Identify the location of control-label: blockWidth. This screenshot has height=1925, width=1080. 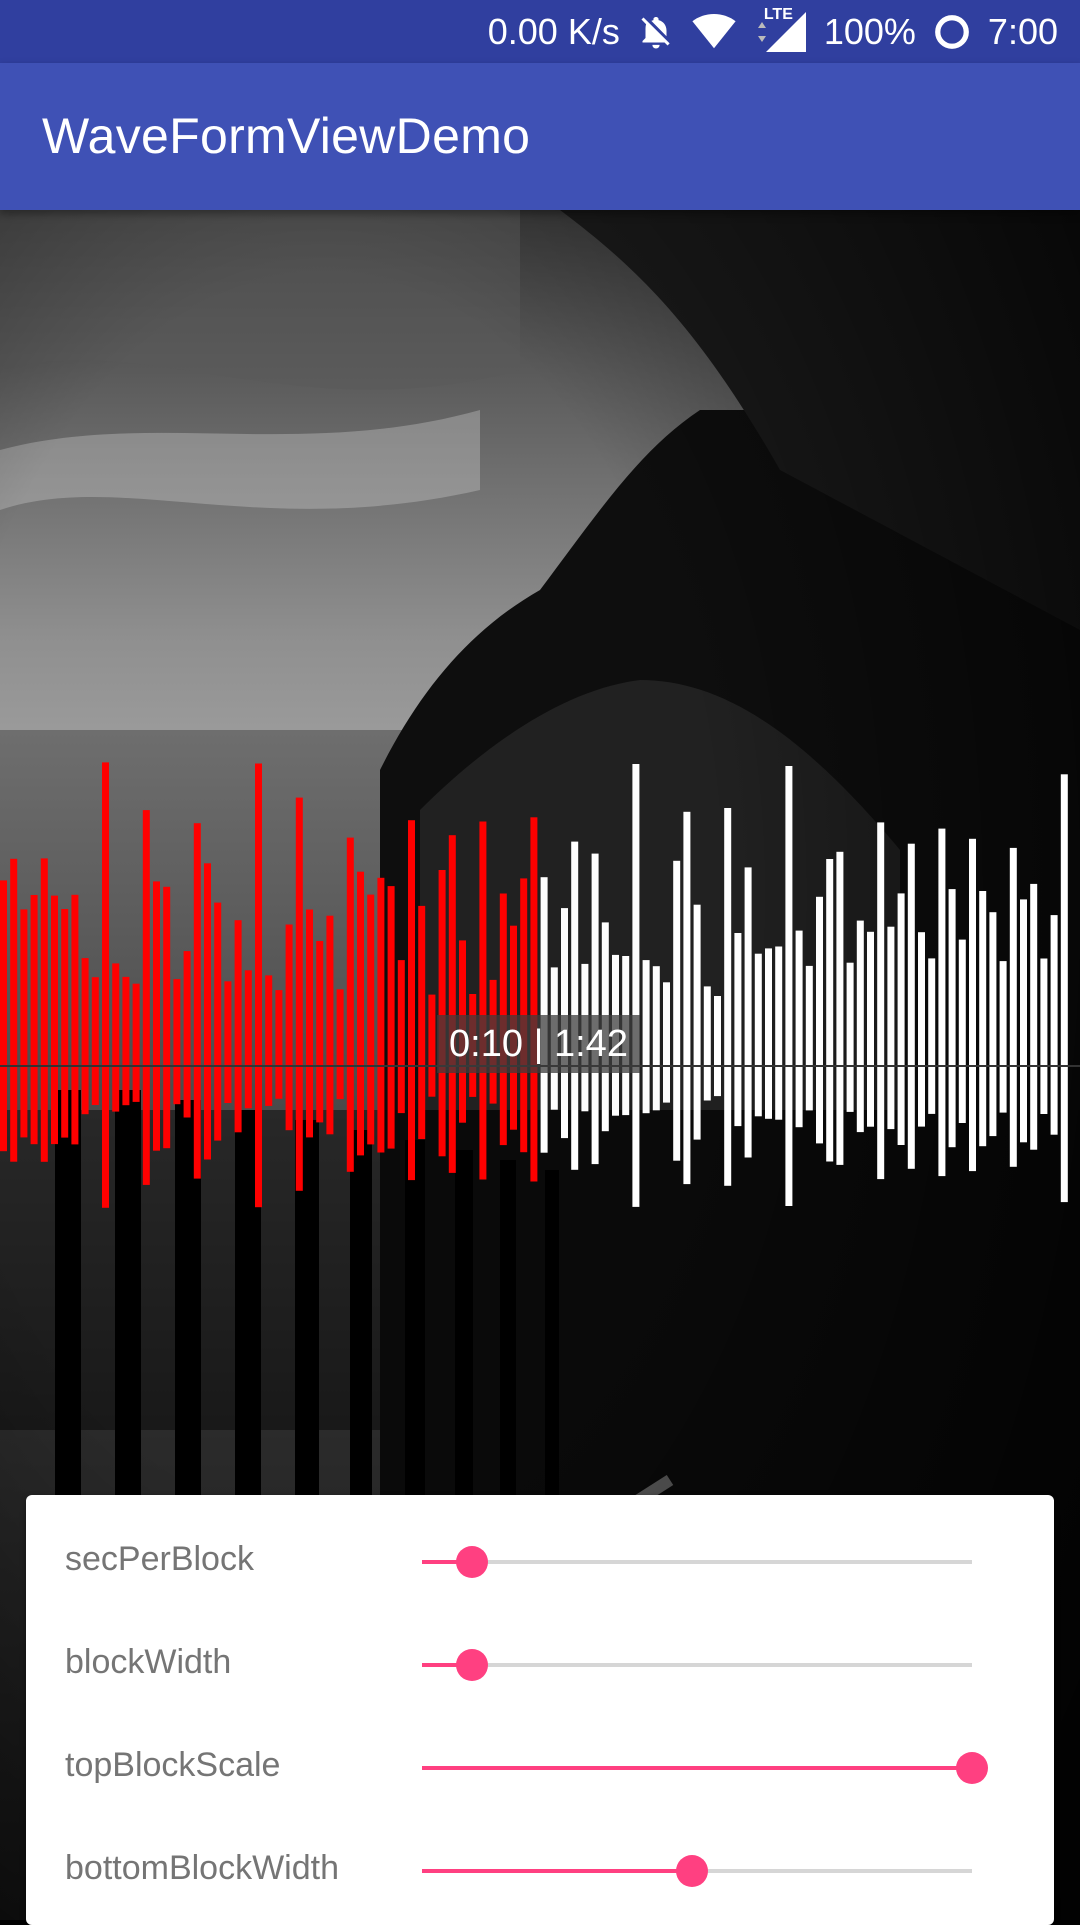
(148, 1662).